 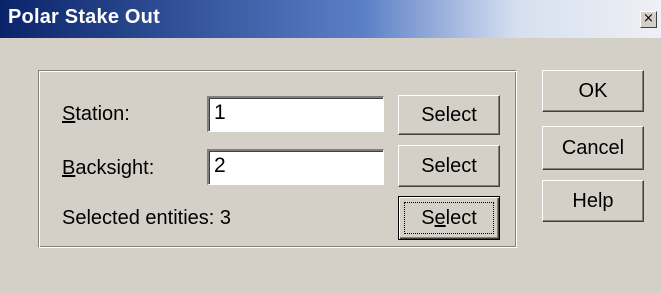 What do you see at coordinates (295, 167) in the screenshot?
I see `backsight-input: 2` at bounding box center [295, 167].